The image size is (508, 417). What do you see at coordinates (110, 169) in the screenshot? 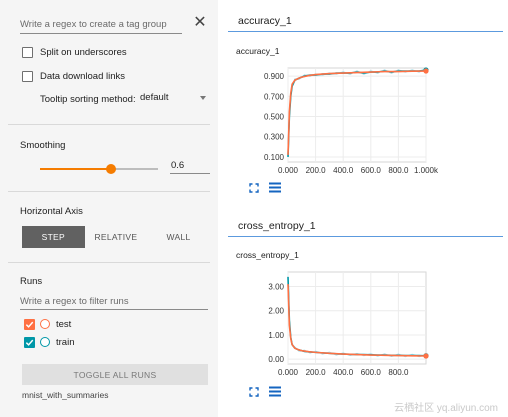
I see `slider-knob` at bounding box center [110, 169].